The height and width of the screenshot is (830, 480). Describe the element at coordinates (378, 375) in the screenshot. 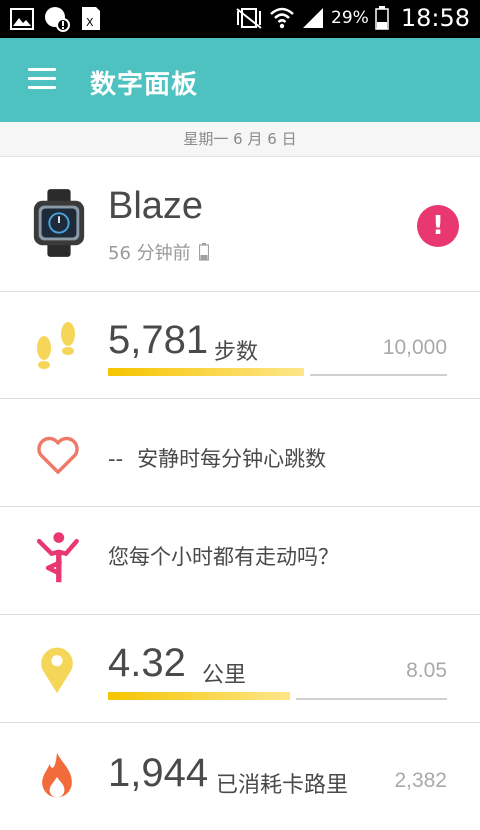

I see `steps-progress-track` at that location.